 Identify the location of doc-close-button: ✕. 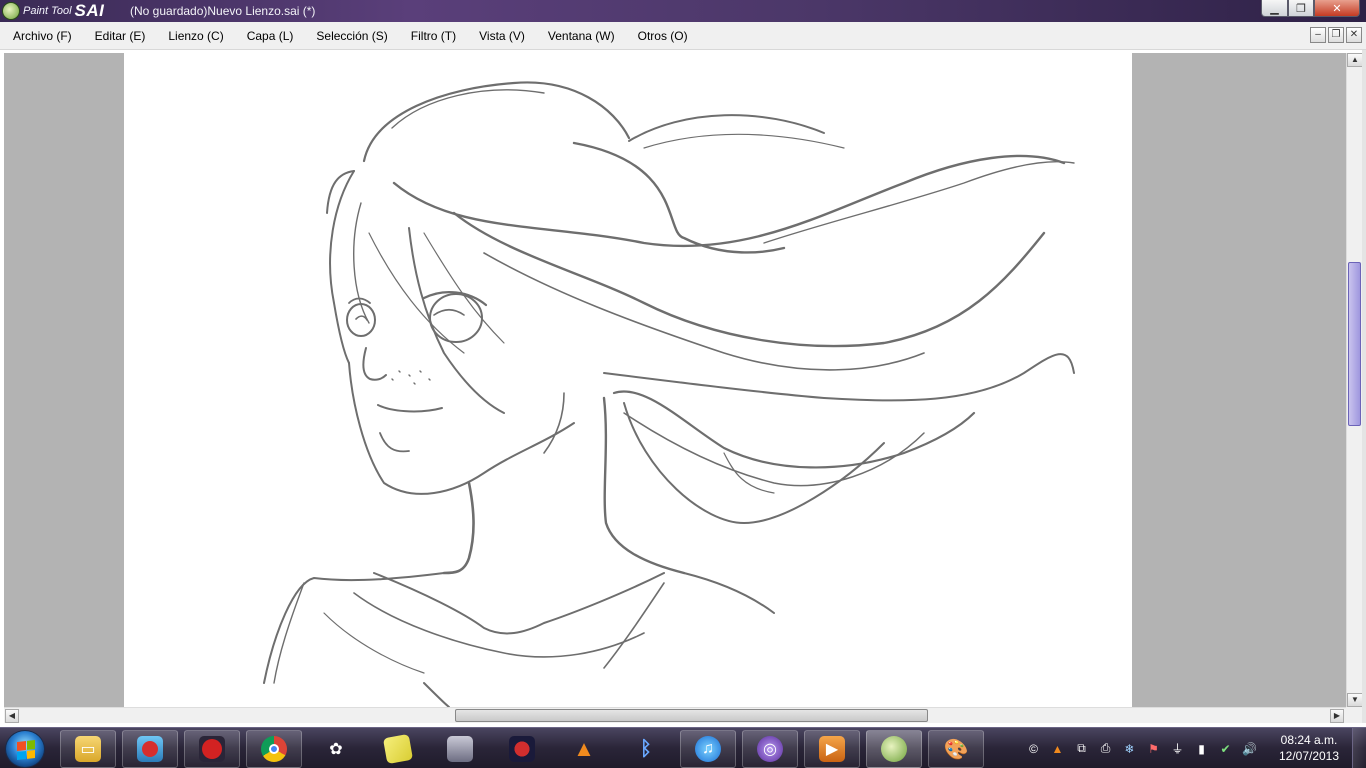
(1354, 35).